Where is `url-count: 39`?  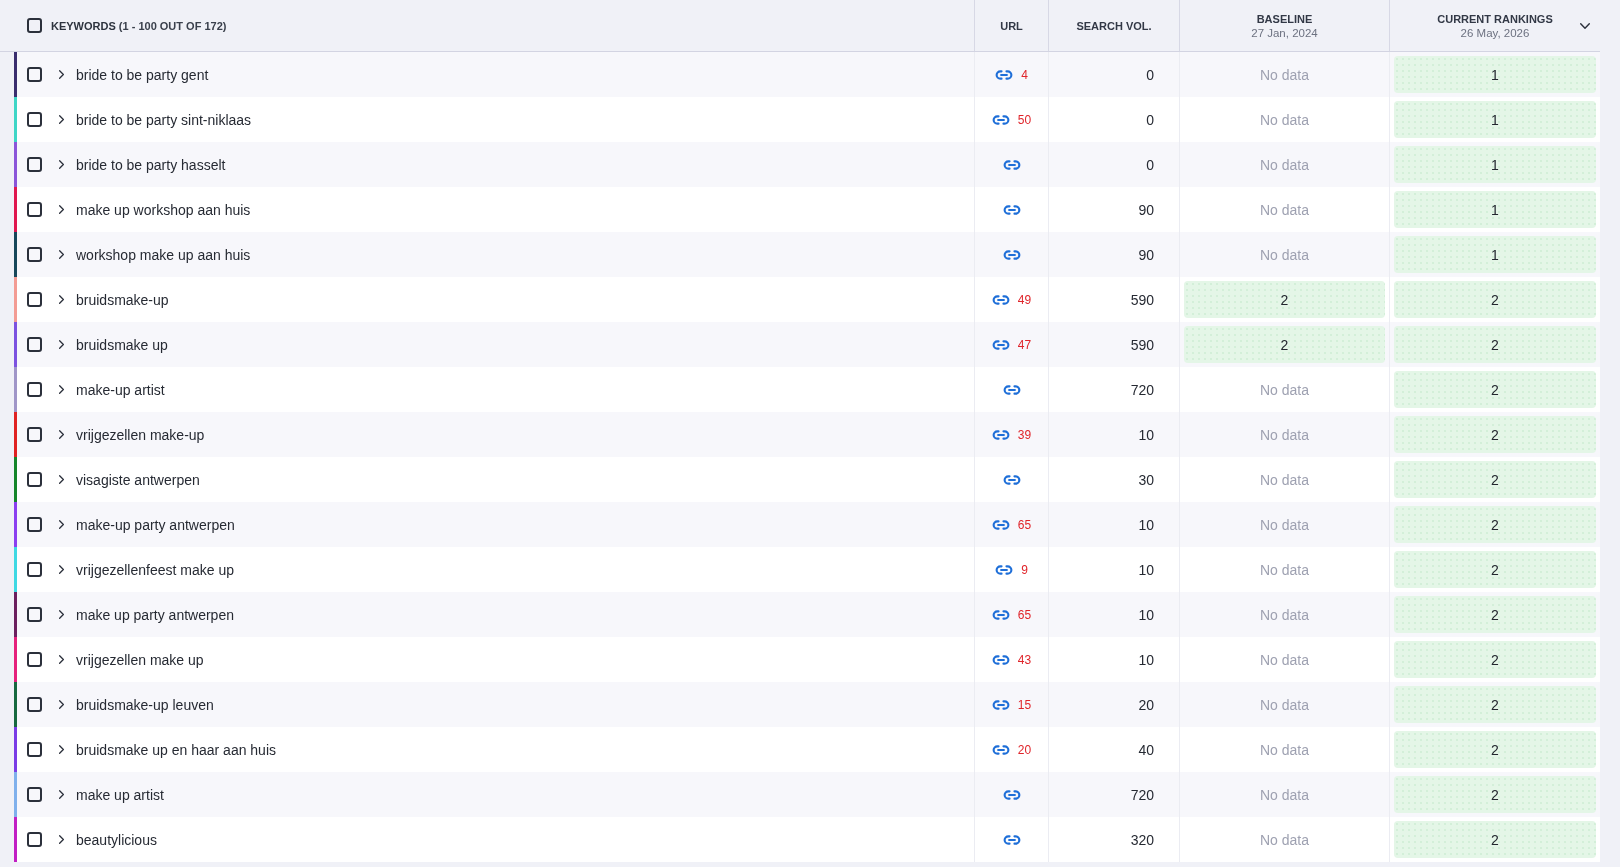
url-count: 39 is located at coordinates (1024, 434).